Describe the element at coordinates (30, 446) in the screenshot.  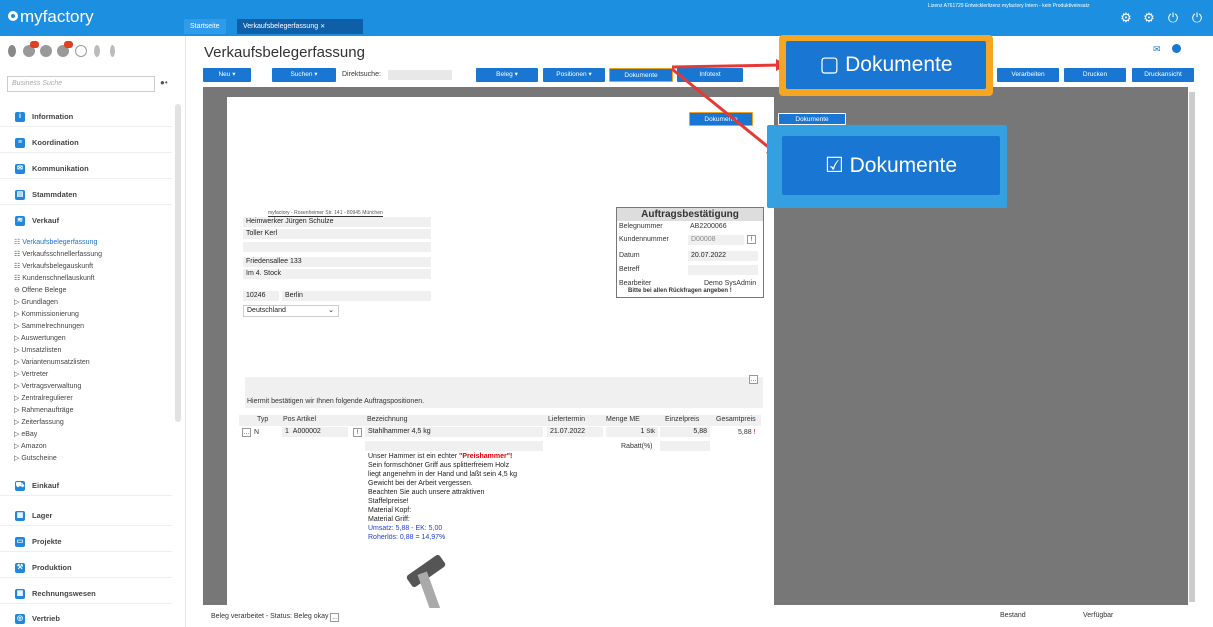
I see `sidebar-item-amazon: ▷ Amazon` at that location.